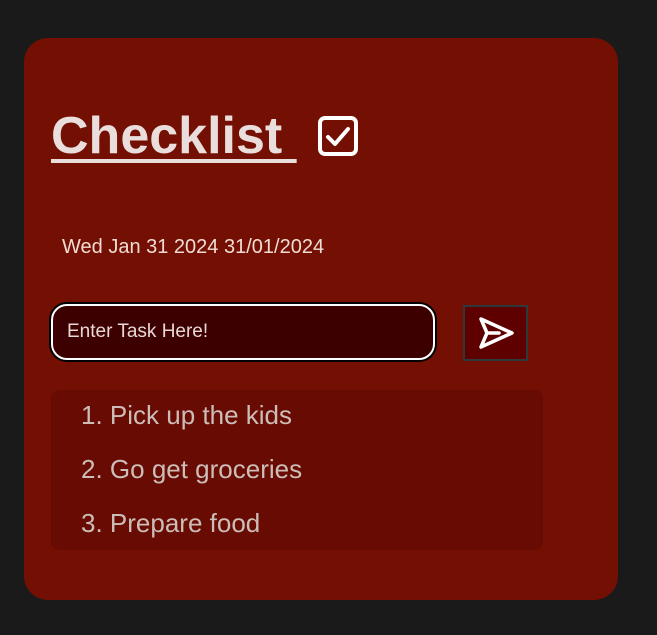 This screenshot has height=635, width=657. I want to click on send-button, so click(495, 333).